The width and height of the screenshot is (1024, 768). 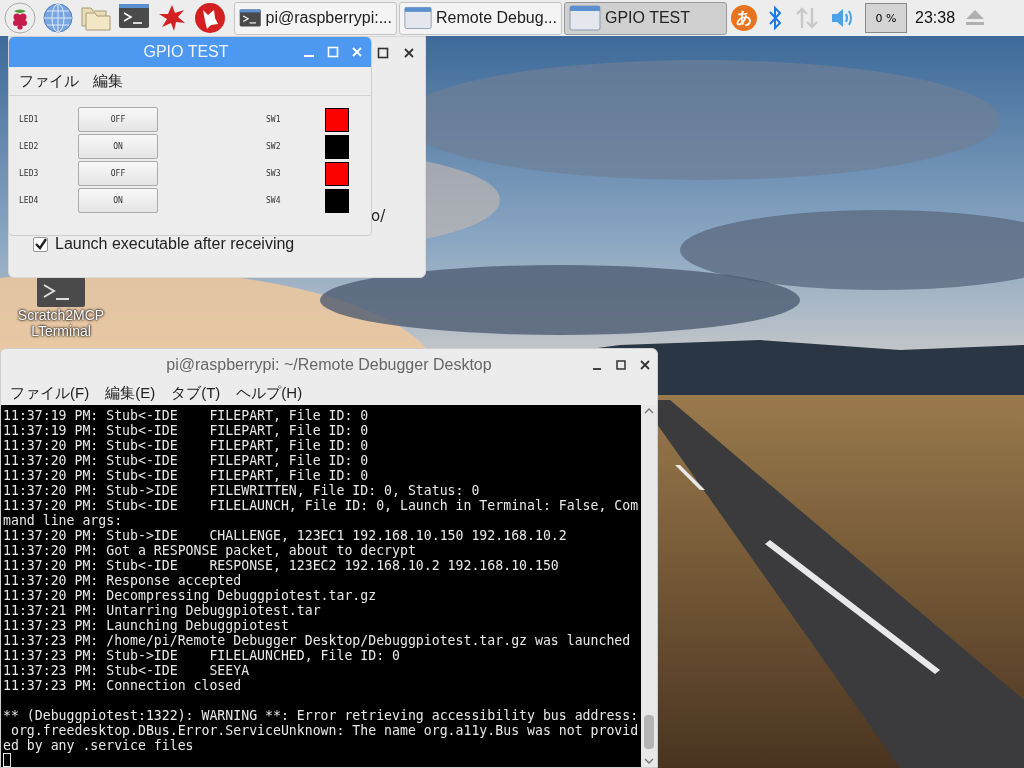 What do you see at coordinates (186, 52) in the screenshot?
I see `window-title: GPIO TEST` at bounding box center [186, 52].